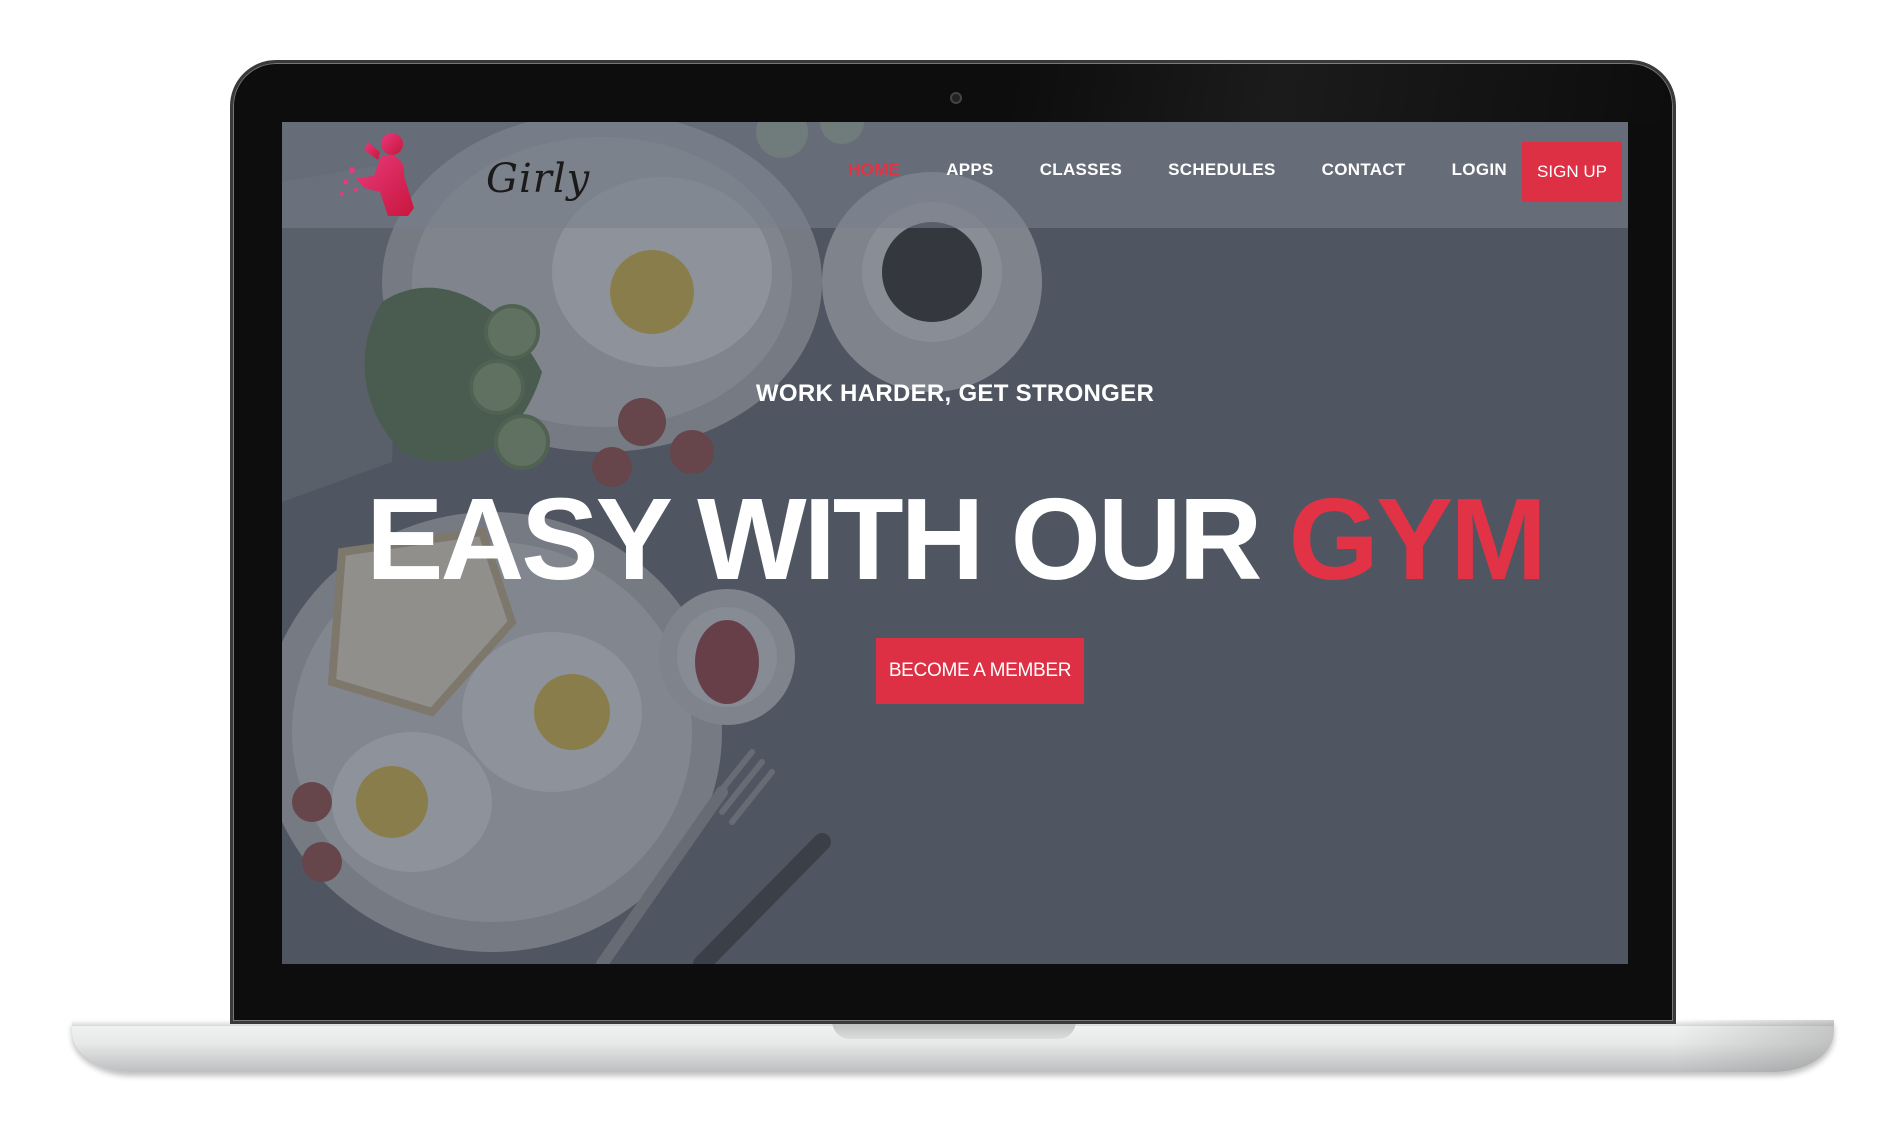 The image size is (1895, 1139). Describe the element at coordinates (1081, 170) in the screenshot. I see `nav-item-classes: CLASSES` at that location.